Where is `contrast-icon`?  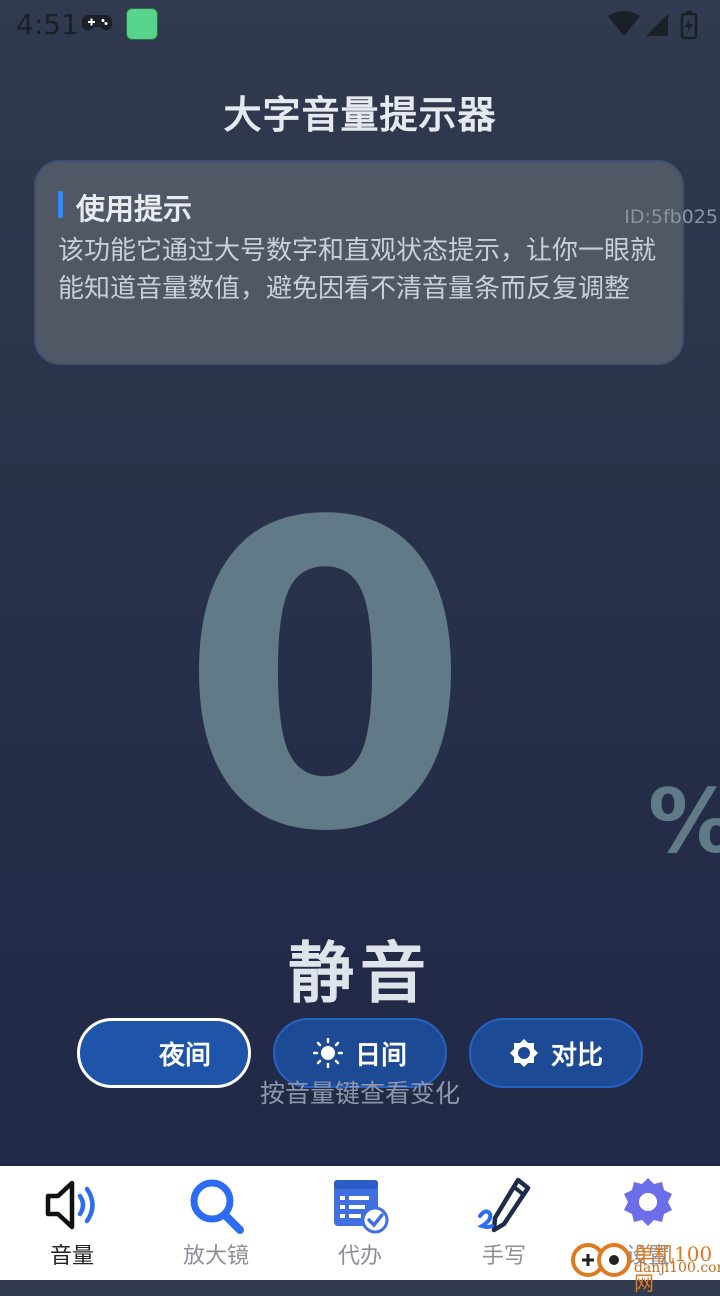 contrast-icon is located at coordinates (523, 1053).